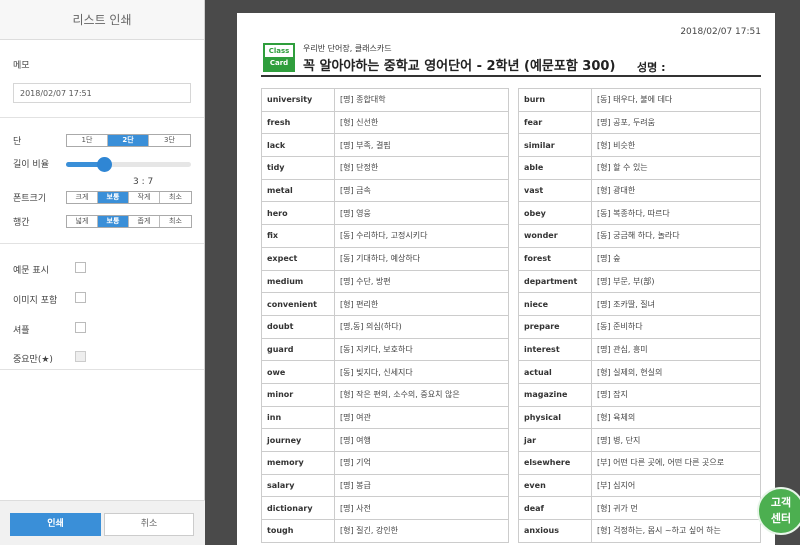  What do you see at coordinates (676, 531) in the screenshot?
I see `meaning-cell: [형] 걱정하는, 몹시 ~하고 싶어 하는` at bounding box center [676, 531].